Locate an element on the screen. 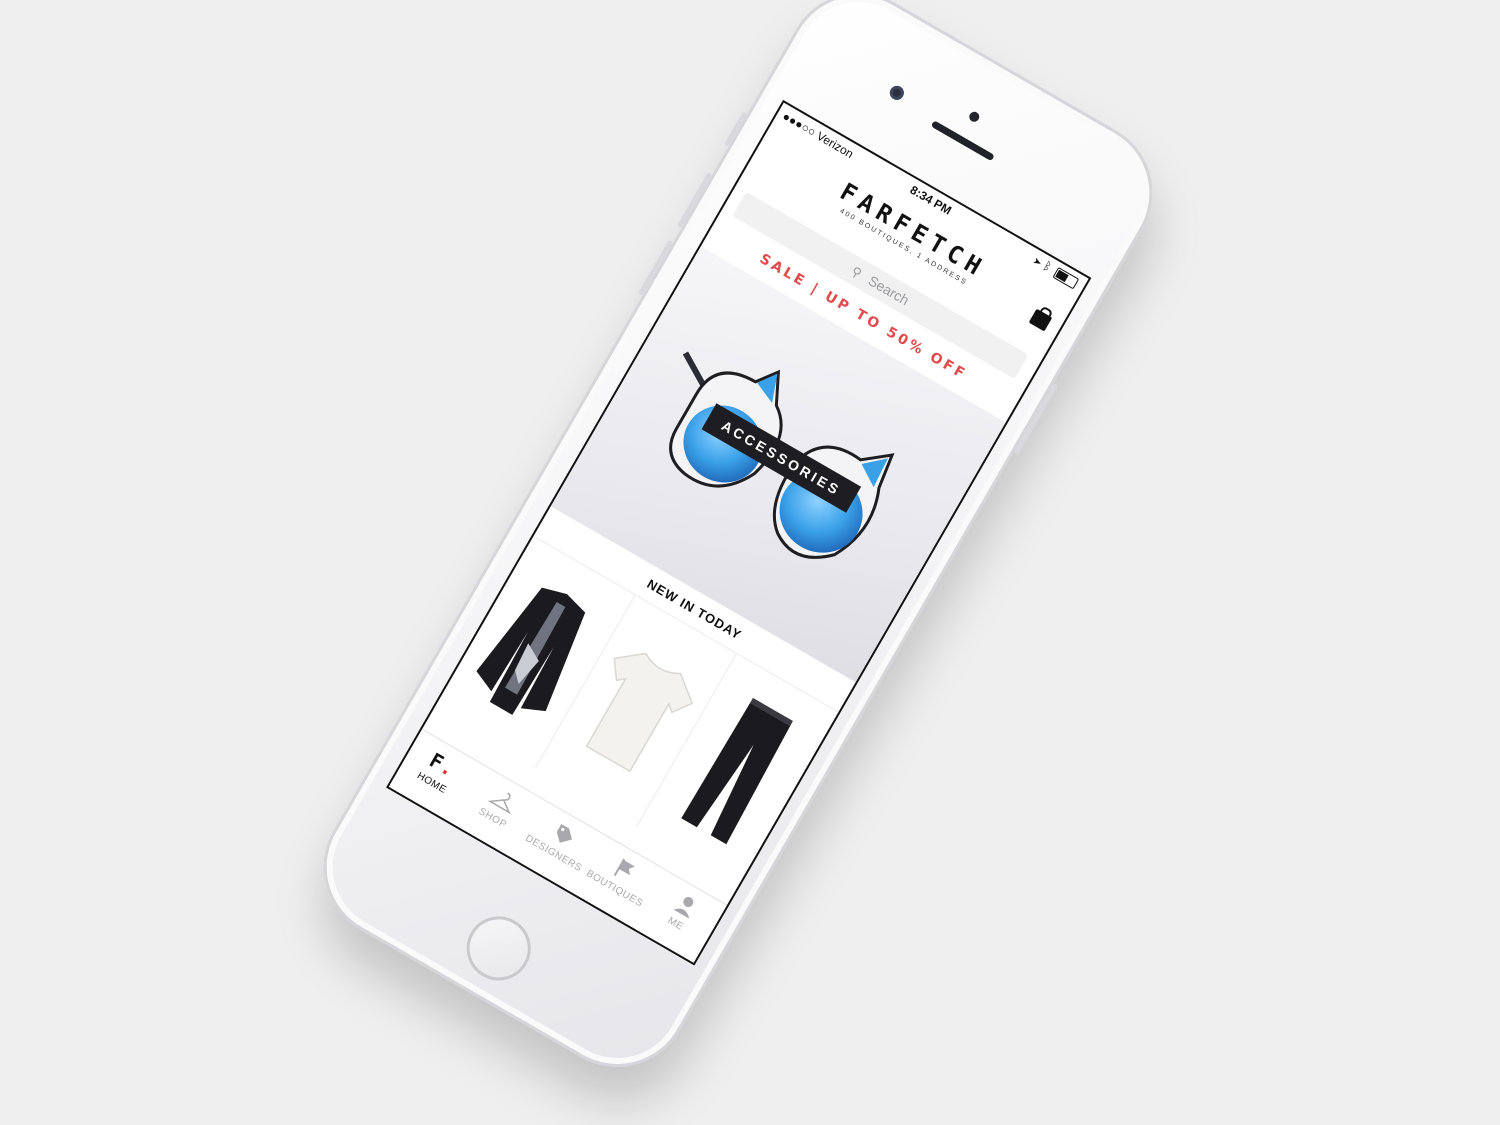 This screenshot has width=1500, height=1125. search-icon: ⚲ is located at coordinates (856, 272).